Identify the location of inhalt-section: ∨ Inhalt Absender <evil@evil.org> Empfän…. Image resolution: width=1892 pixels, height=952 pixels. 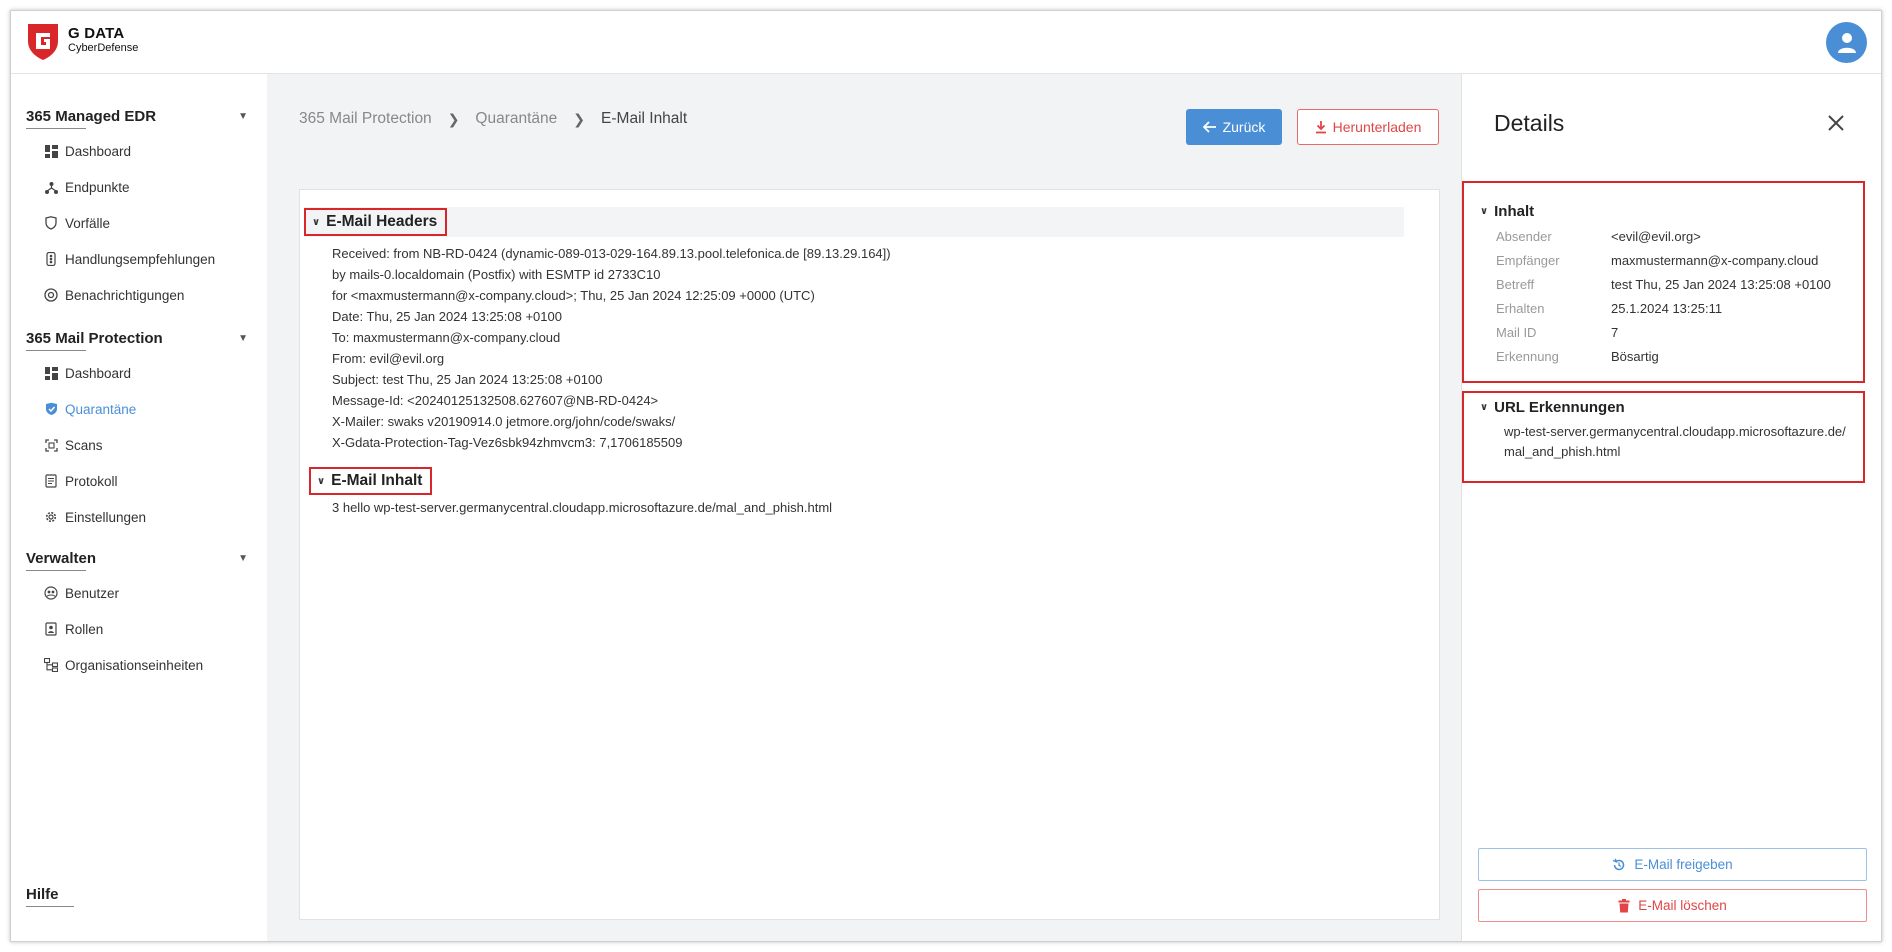
(1663, 282).